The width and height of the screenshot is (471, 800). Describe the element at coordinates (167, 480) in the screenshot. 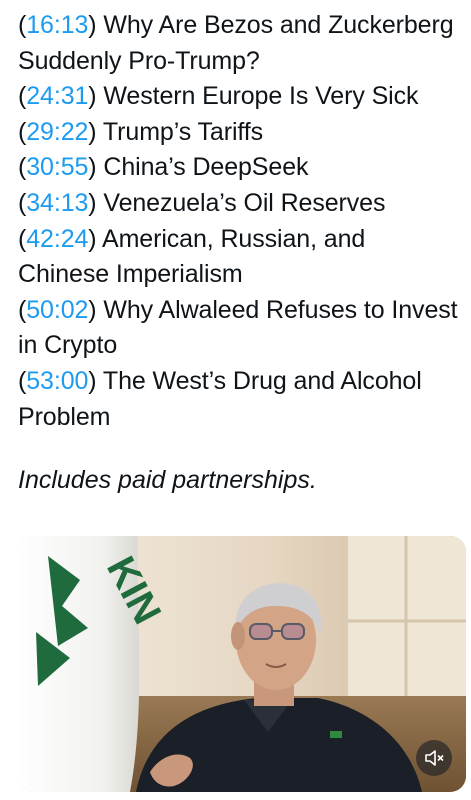

I see `paid-partnership-disclosure: Includes paid partnerships.` at that location.